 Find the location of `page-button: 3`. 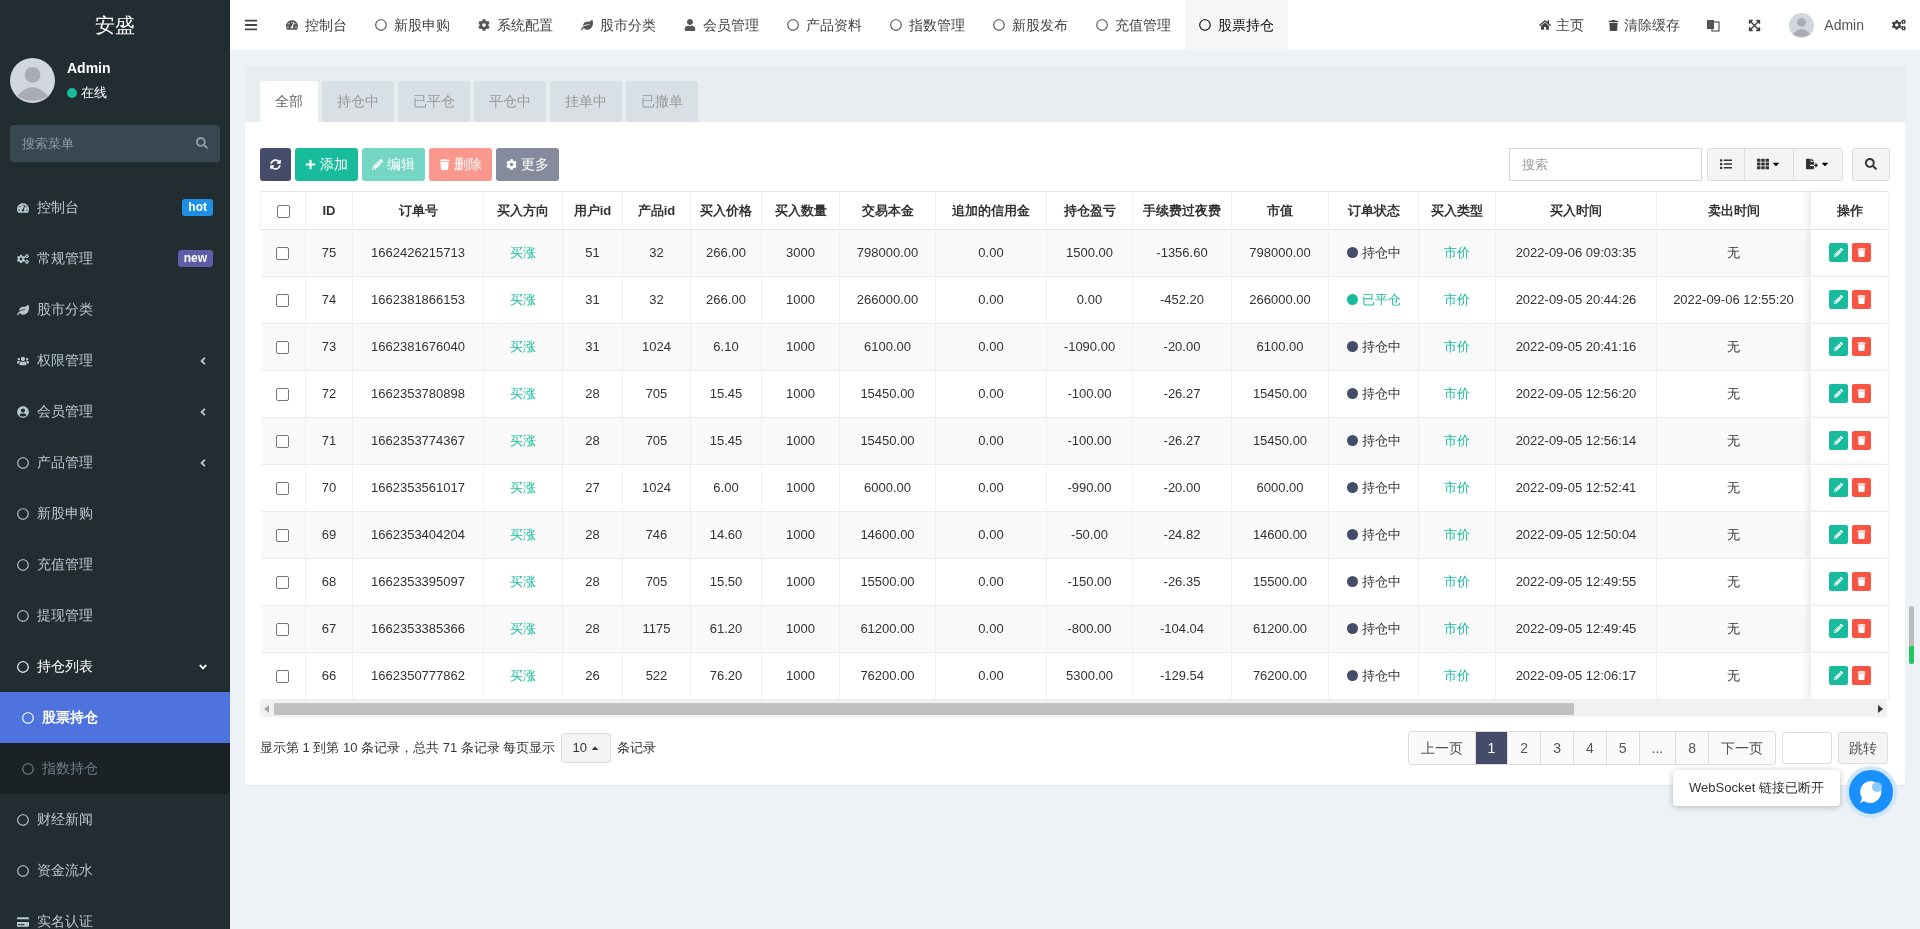

page-button: 3 is located at coordinates (1557, 748).